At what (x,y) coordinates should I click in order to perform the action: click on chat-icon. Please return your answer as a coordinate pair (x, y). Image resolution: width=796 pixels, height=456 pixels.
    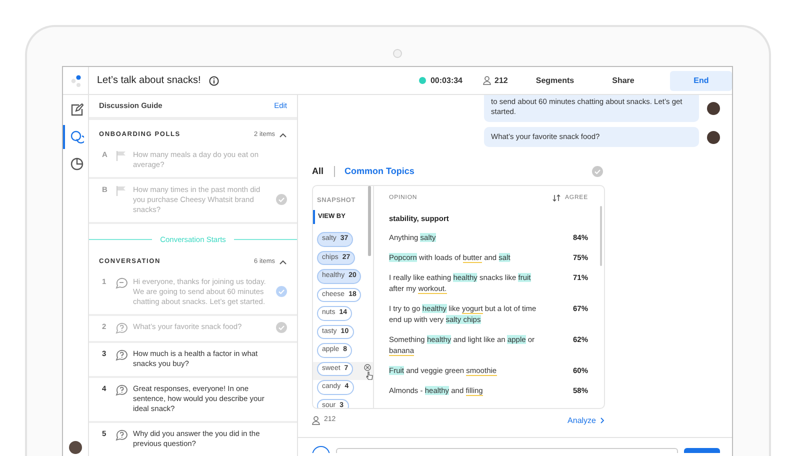
    Looking at the image, I should click on (77, 137).